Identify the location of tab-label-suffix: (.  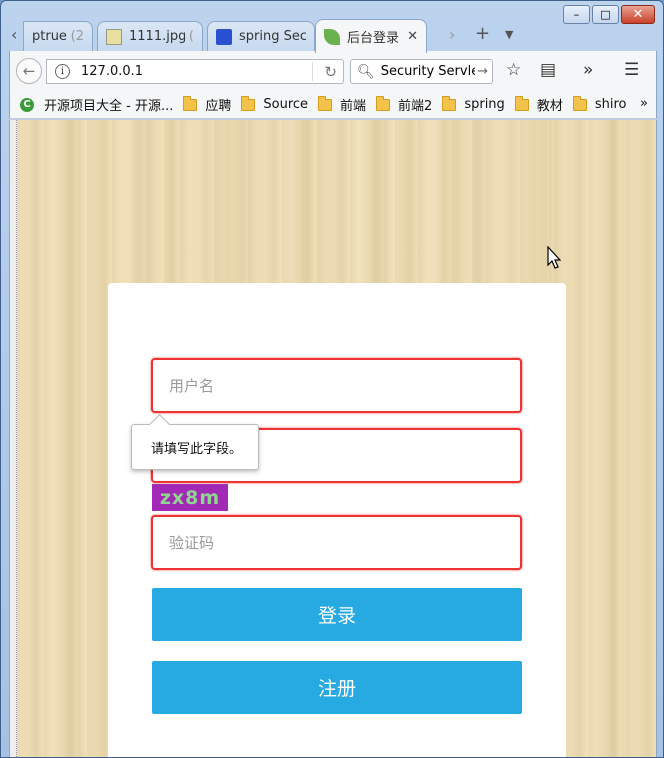
(191, 36).